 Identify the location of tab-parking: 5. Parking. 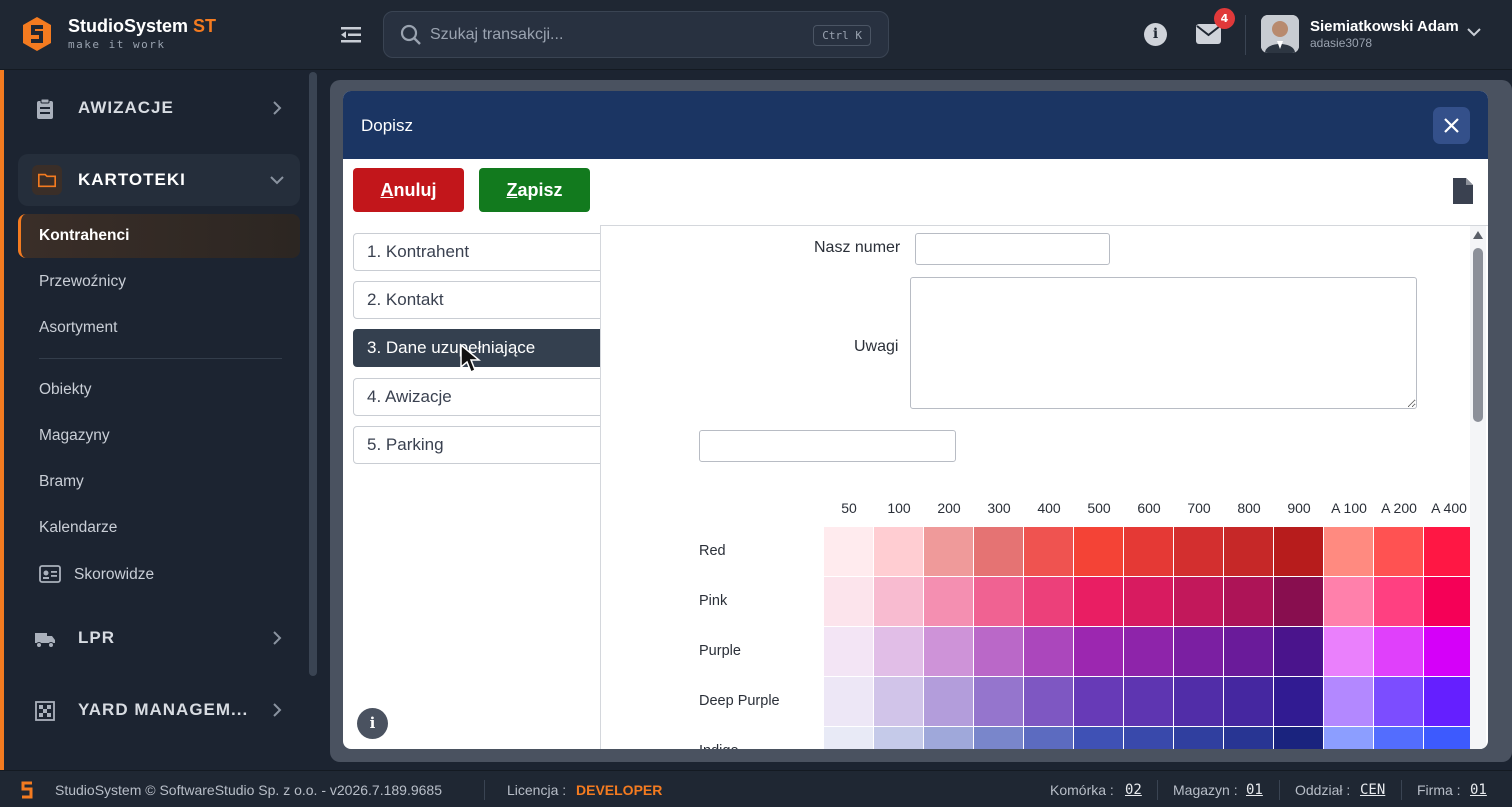
(477, 445).